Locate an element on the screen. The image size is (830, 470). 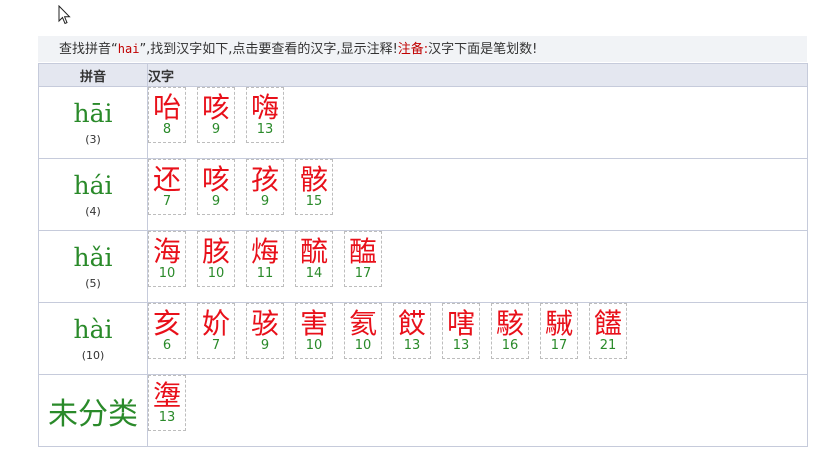
hanzi-link: 亥6 is located at coordinates (167, 331).